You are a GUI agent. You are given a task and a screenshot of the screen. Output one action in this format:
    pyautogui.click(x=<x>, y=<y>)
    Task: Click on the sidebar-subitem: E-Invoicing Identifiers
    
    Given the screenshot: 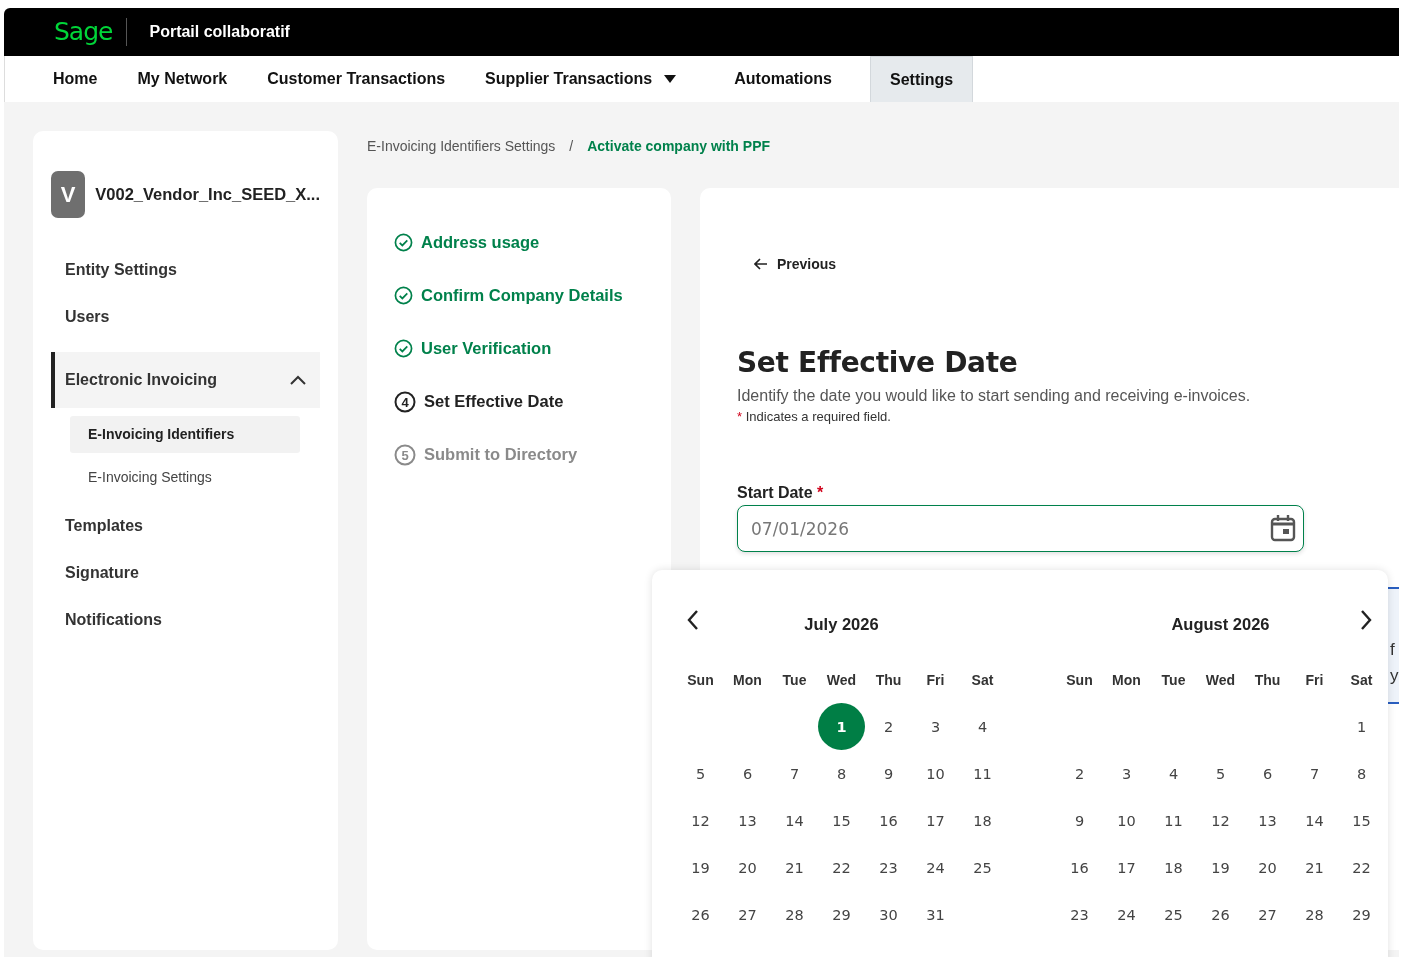 What is the action you would take?
    pyautogui.click(x=185, y=434)
    